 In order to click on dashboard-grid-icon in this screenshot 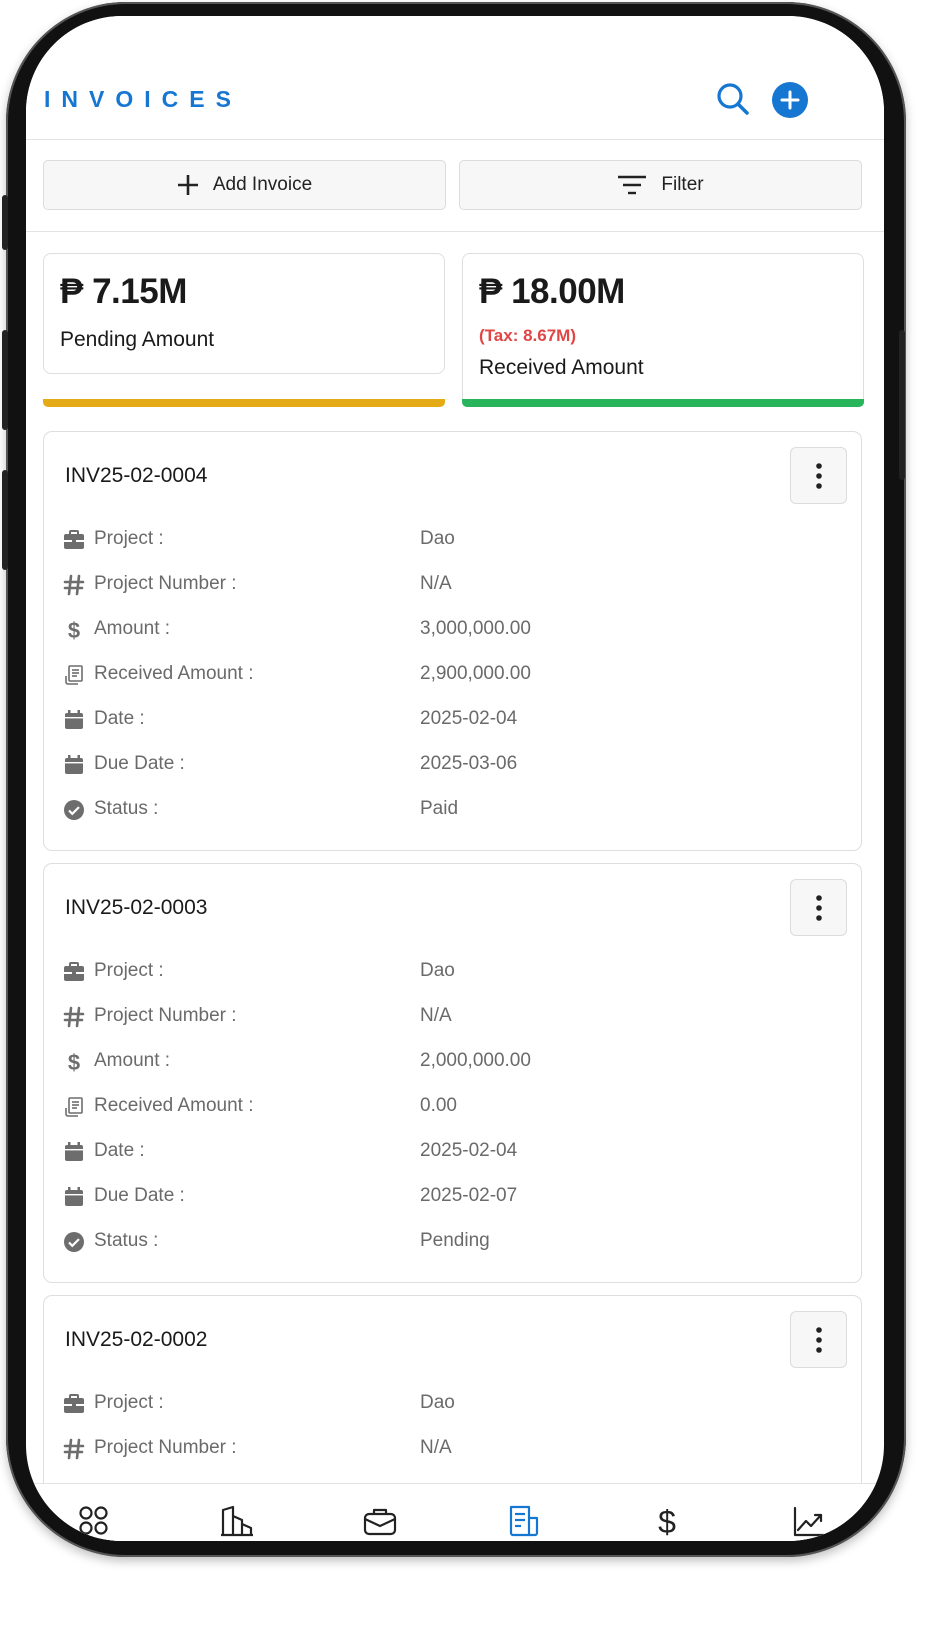, I will do `click(93, 1520)`.